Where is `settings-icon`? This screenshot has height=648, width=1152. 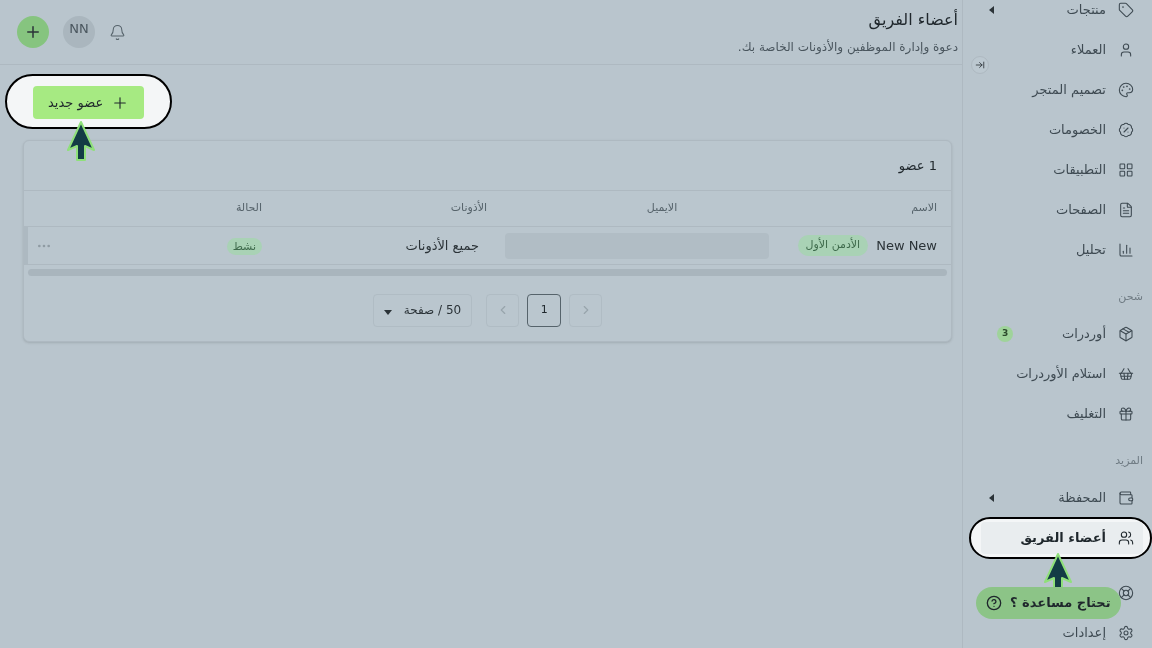 settings-icon is located at coordinates (1126, 633).